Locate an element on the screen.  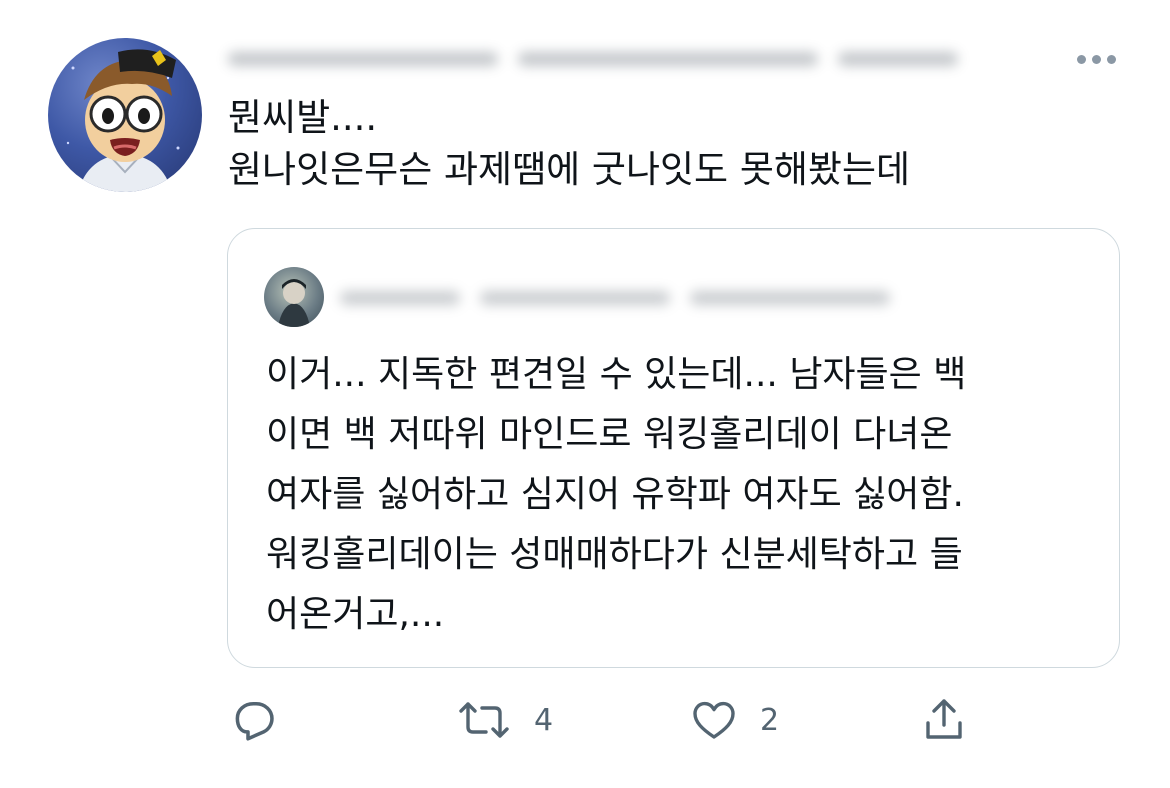
tweet-text: 뭔씨발.... 원나잇은무슨 과제땜에 굿나잇도 못해봤는데 is located at coordinates (569, 143).